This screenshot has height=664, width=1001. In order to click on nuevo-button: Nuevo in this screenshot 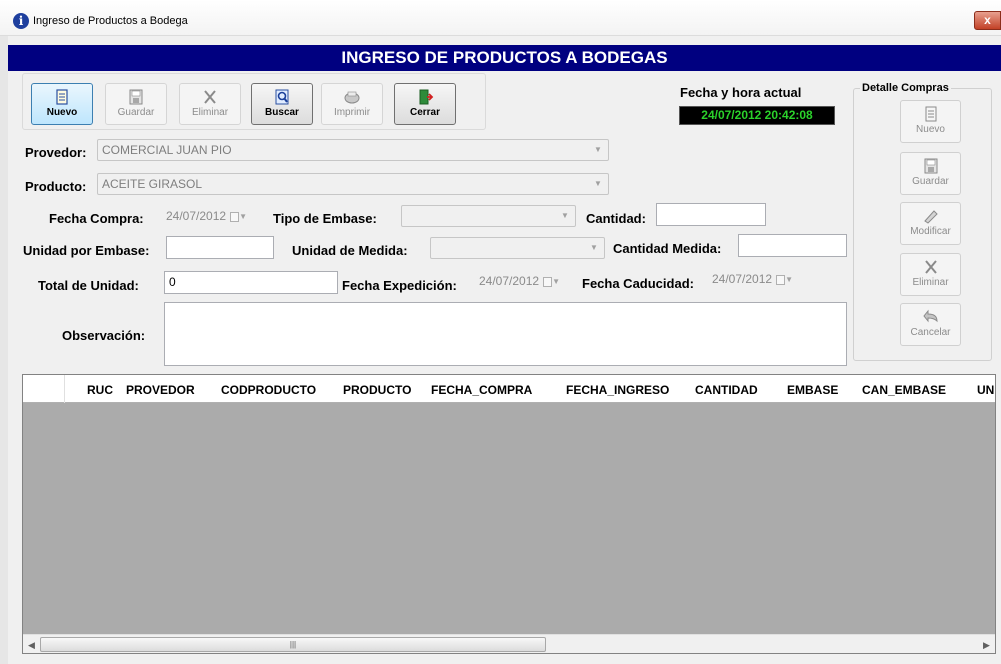, I will do `click(62, 104)`.